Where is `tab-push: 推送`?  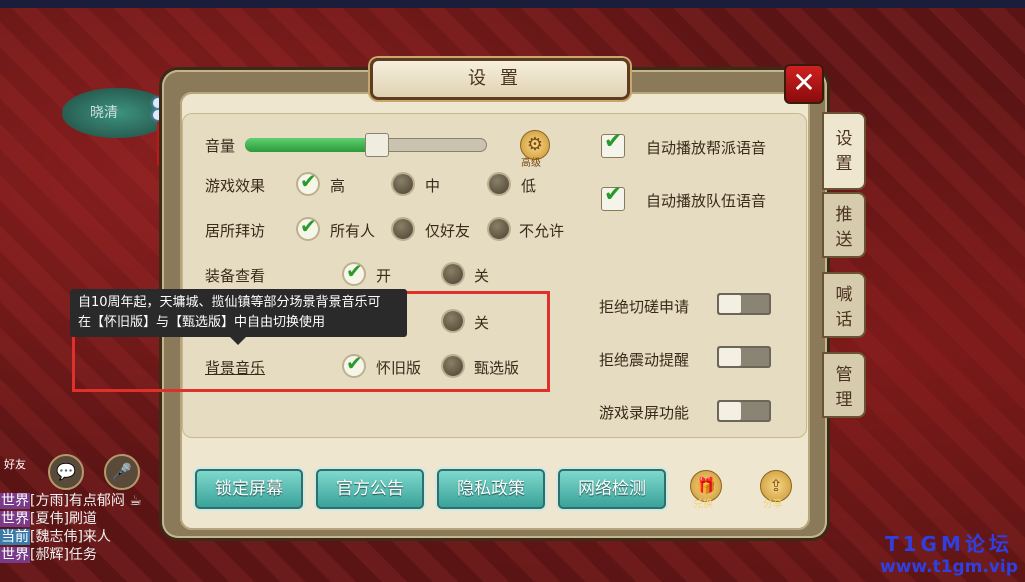
tab-push: 推送 is located at coordinates (844, 225).